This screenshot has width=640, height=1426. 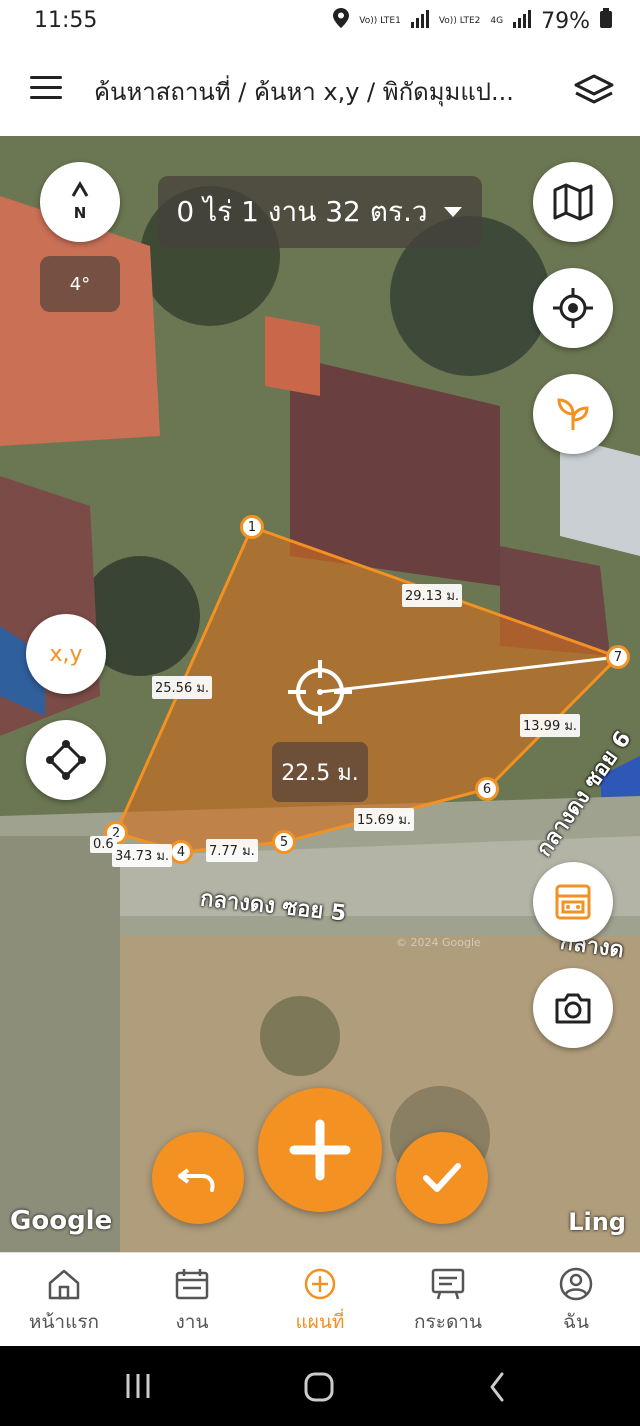 What do you see at coordinates (182, 687) in the screenshot?
I see `segment-length-label: 25.56 ม.` at bounding box center [182, 687].